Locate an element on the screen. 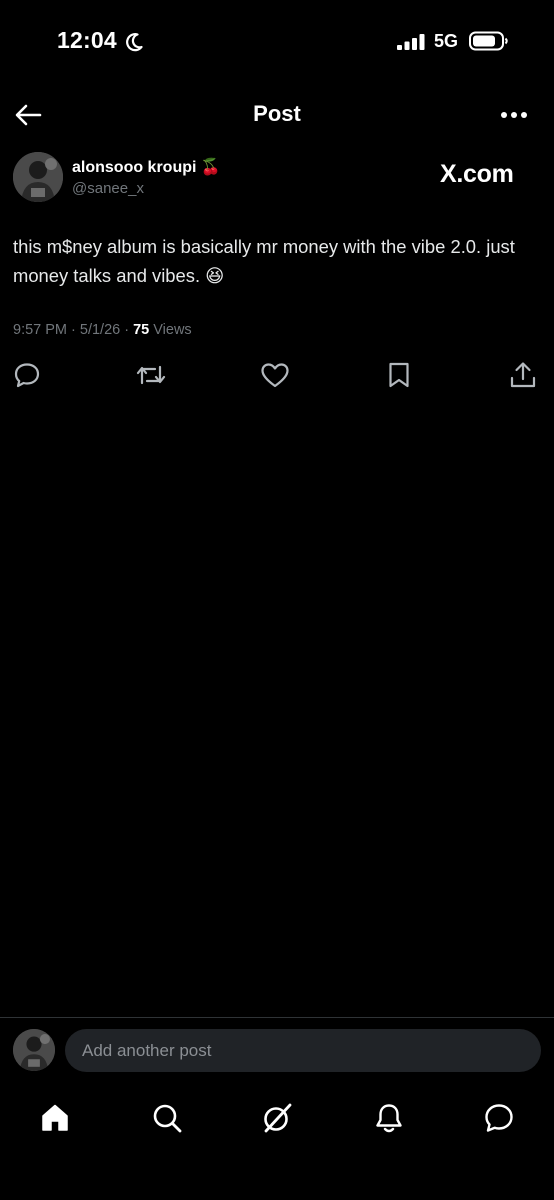  author-name-text: alonsooo kroupi is located at coordinates (134, 167).